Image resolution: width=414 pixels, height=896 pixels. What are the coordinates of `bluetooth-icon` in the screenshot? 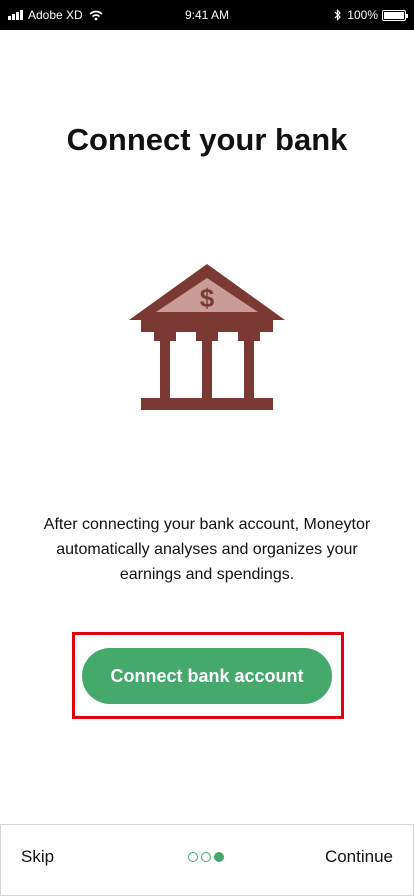 It's located at (338, 15).